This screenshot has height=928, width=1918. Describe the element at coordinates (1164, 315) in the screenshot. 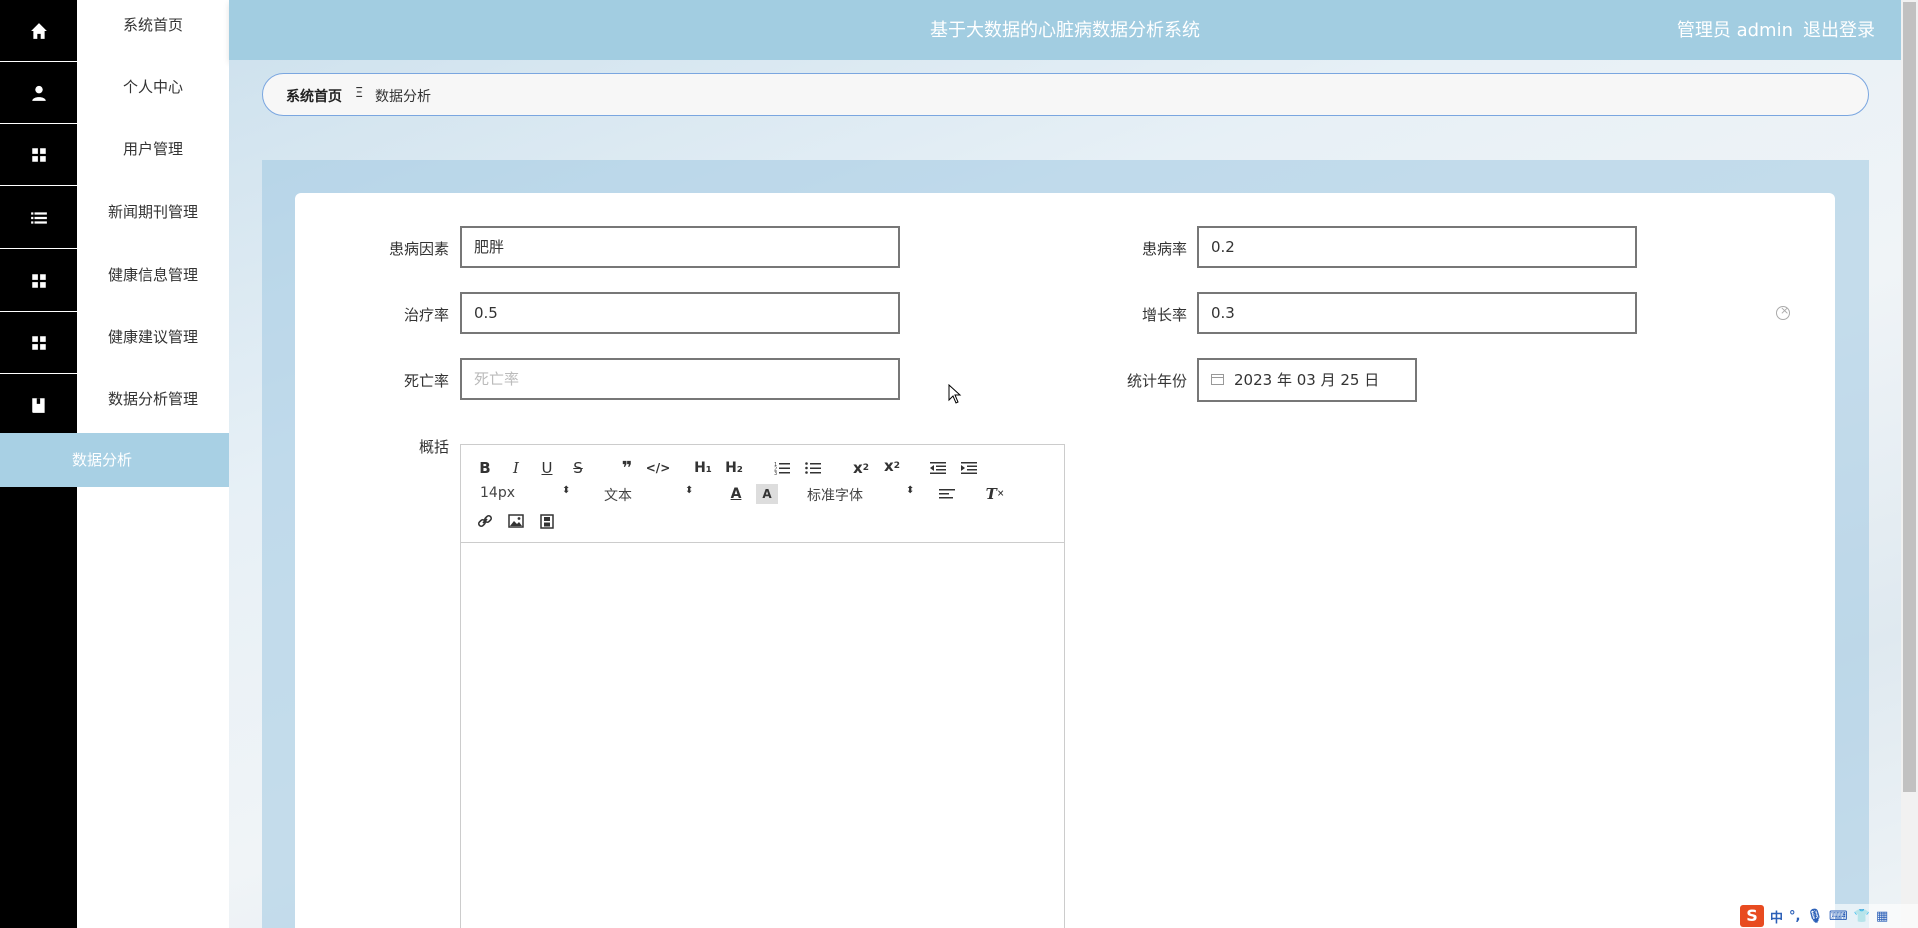

I see `growth-rate-label: 增长率` at that location.